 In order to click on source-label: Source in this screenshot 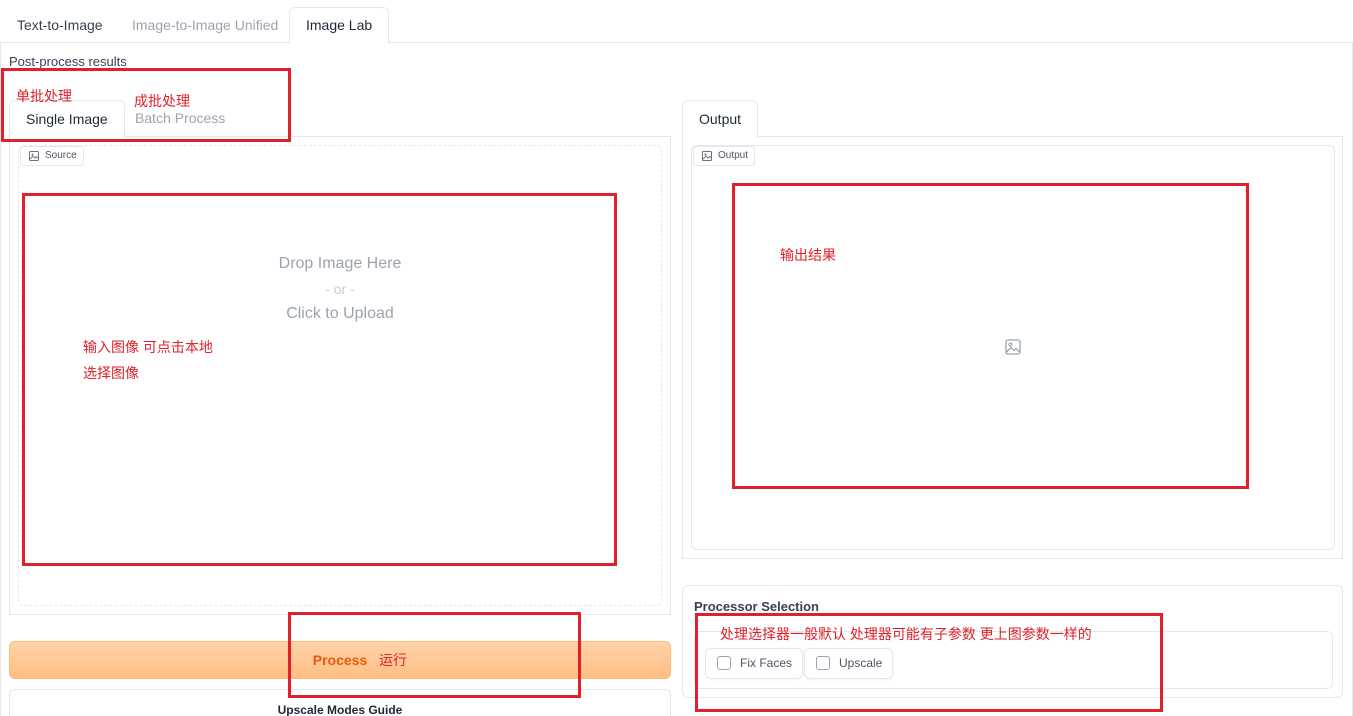, I will do `click(52, 156)`.